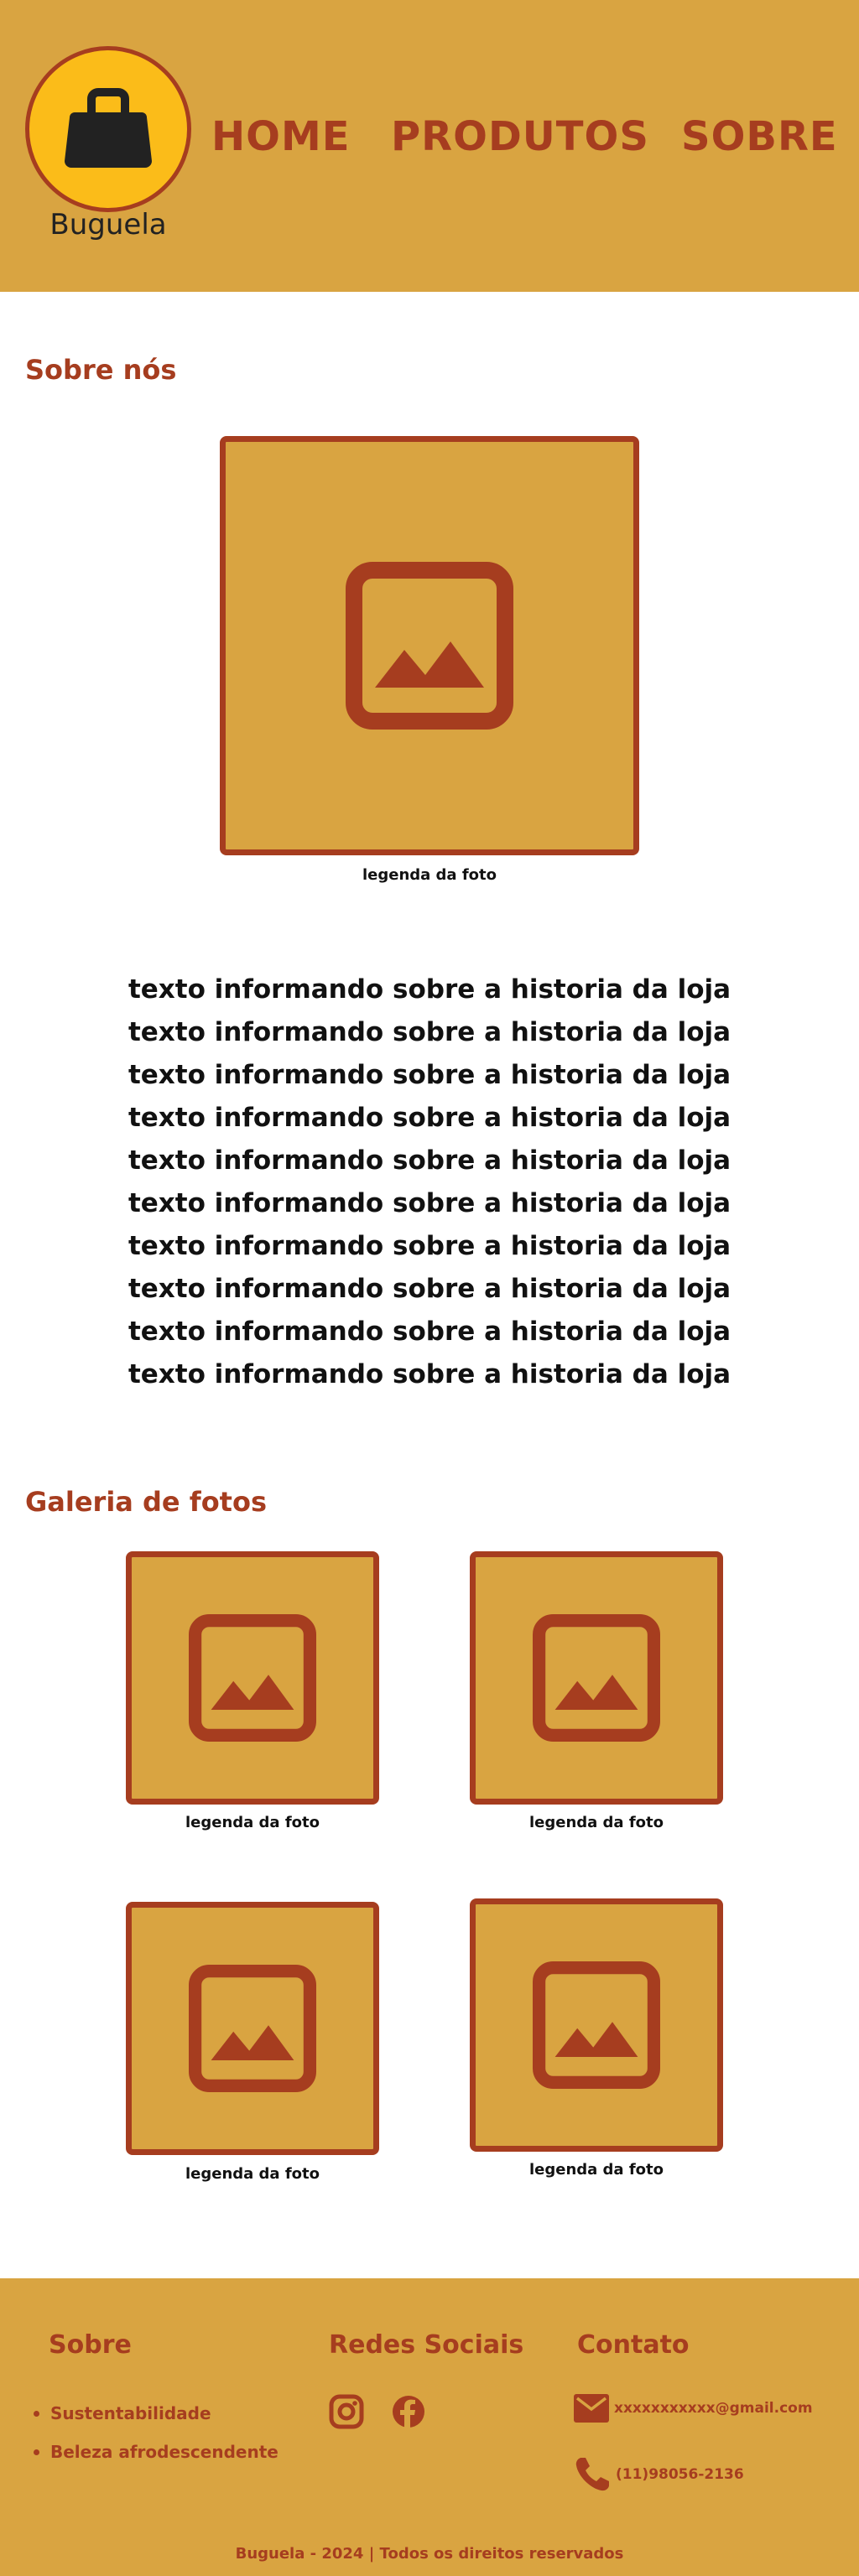 This screenshot has height=2576, width=859. Describe the element at coordinates (426, 2345) in the screenshot. I see `footer-social-title: Redes Sociais` at that location.